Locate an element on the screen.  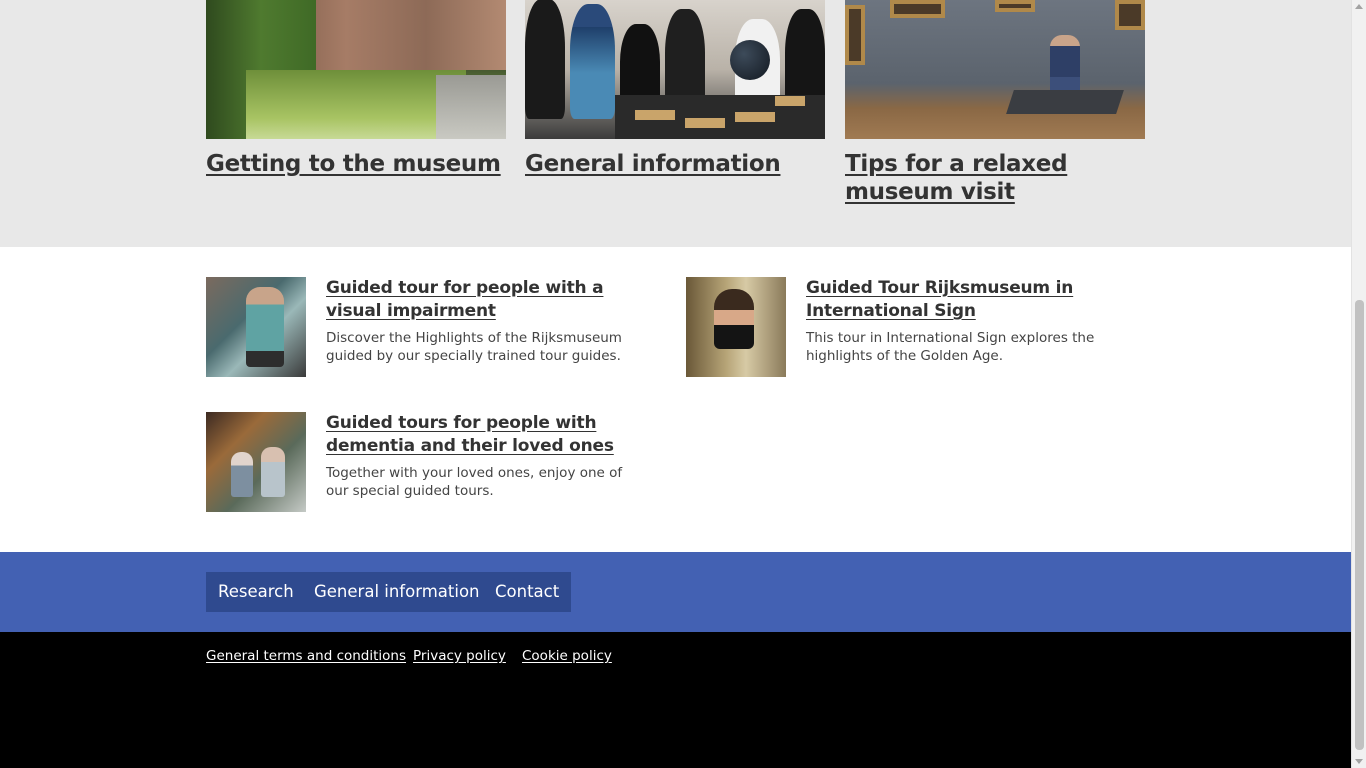
card-general-information: General information is located at coordinates (675, 89).